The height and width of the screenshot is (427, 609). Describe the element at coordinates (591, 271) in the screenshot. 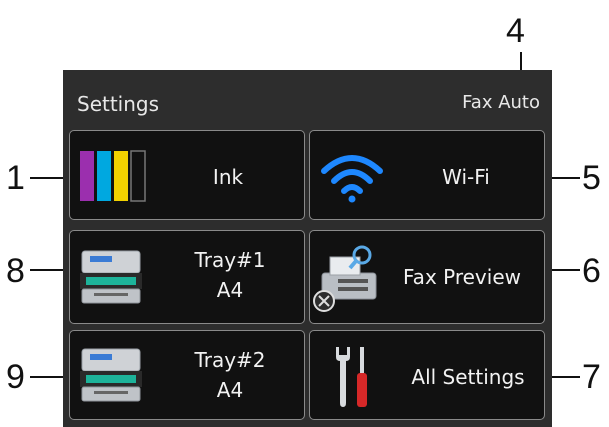

I see `callout-6: 6` at that location.